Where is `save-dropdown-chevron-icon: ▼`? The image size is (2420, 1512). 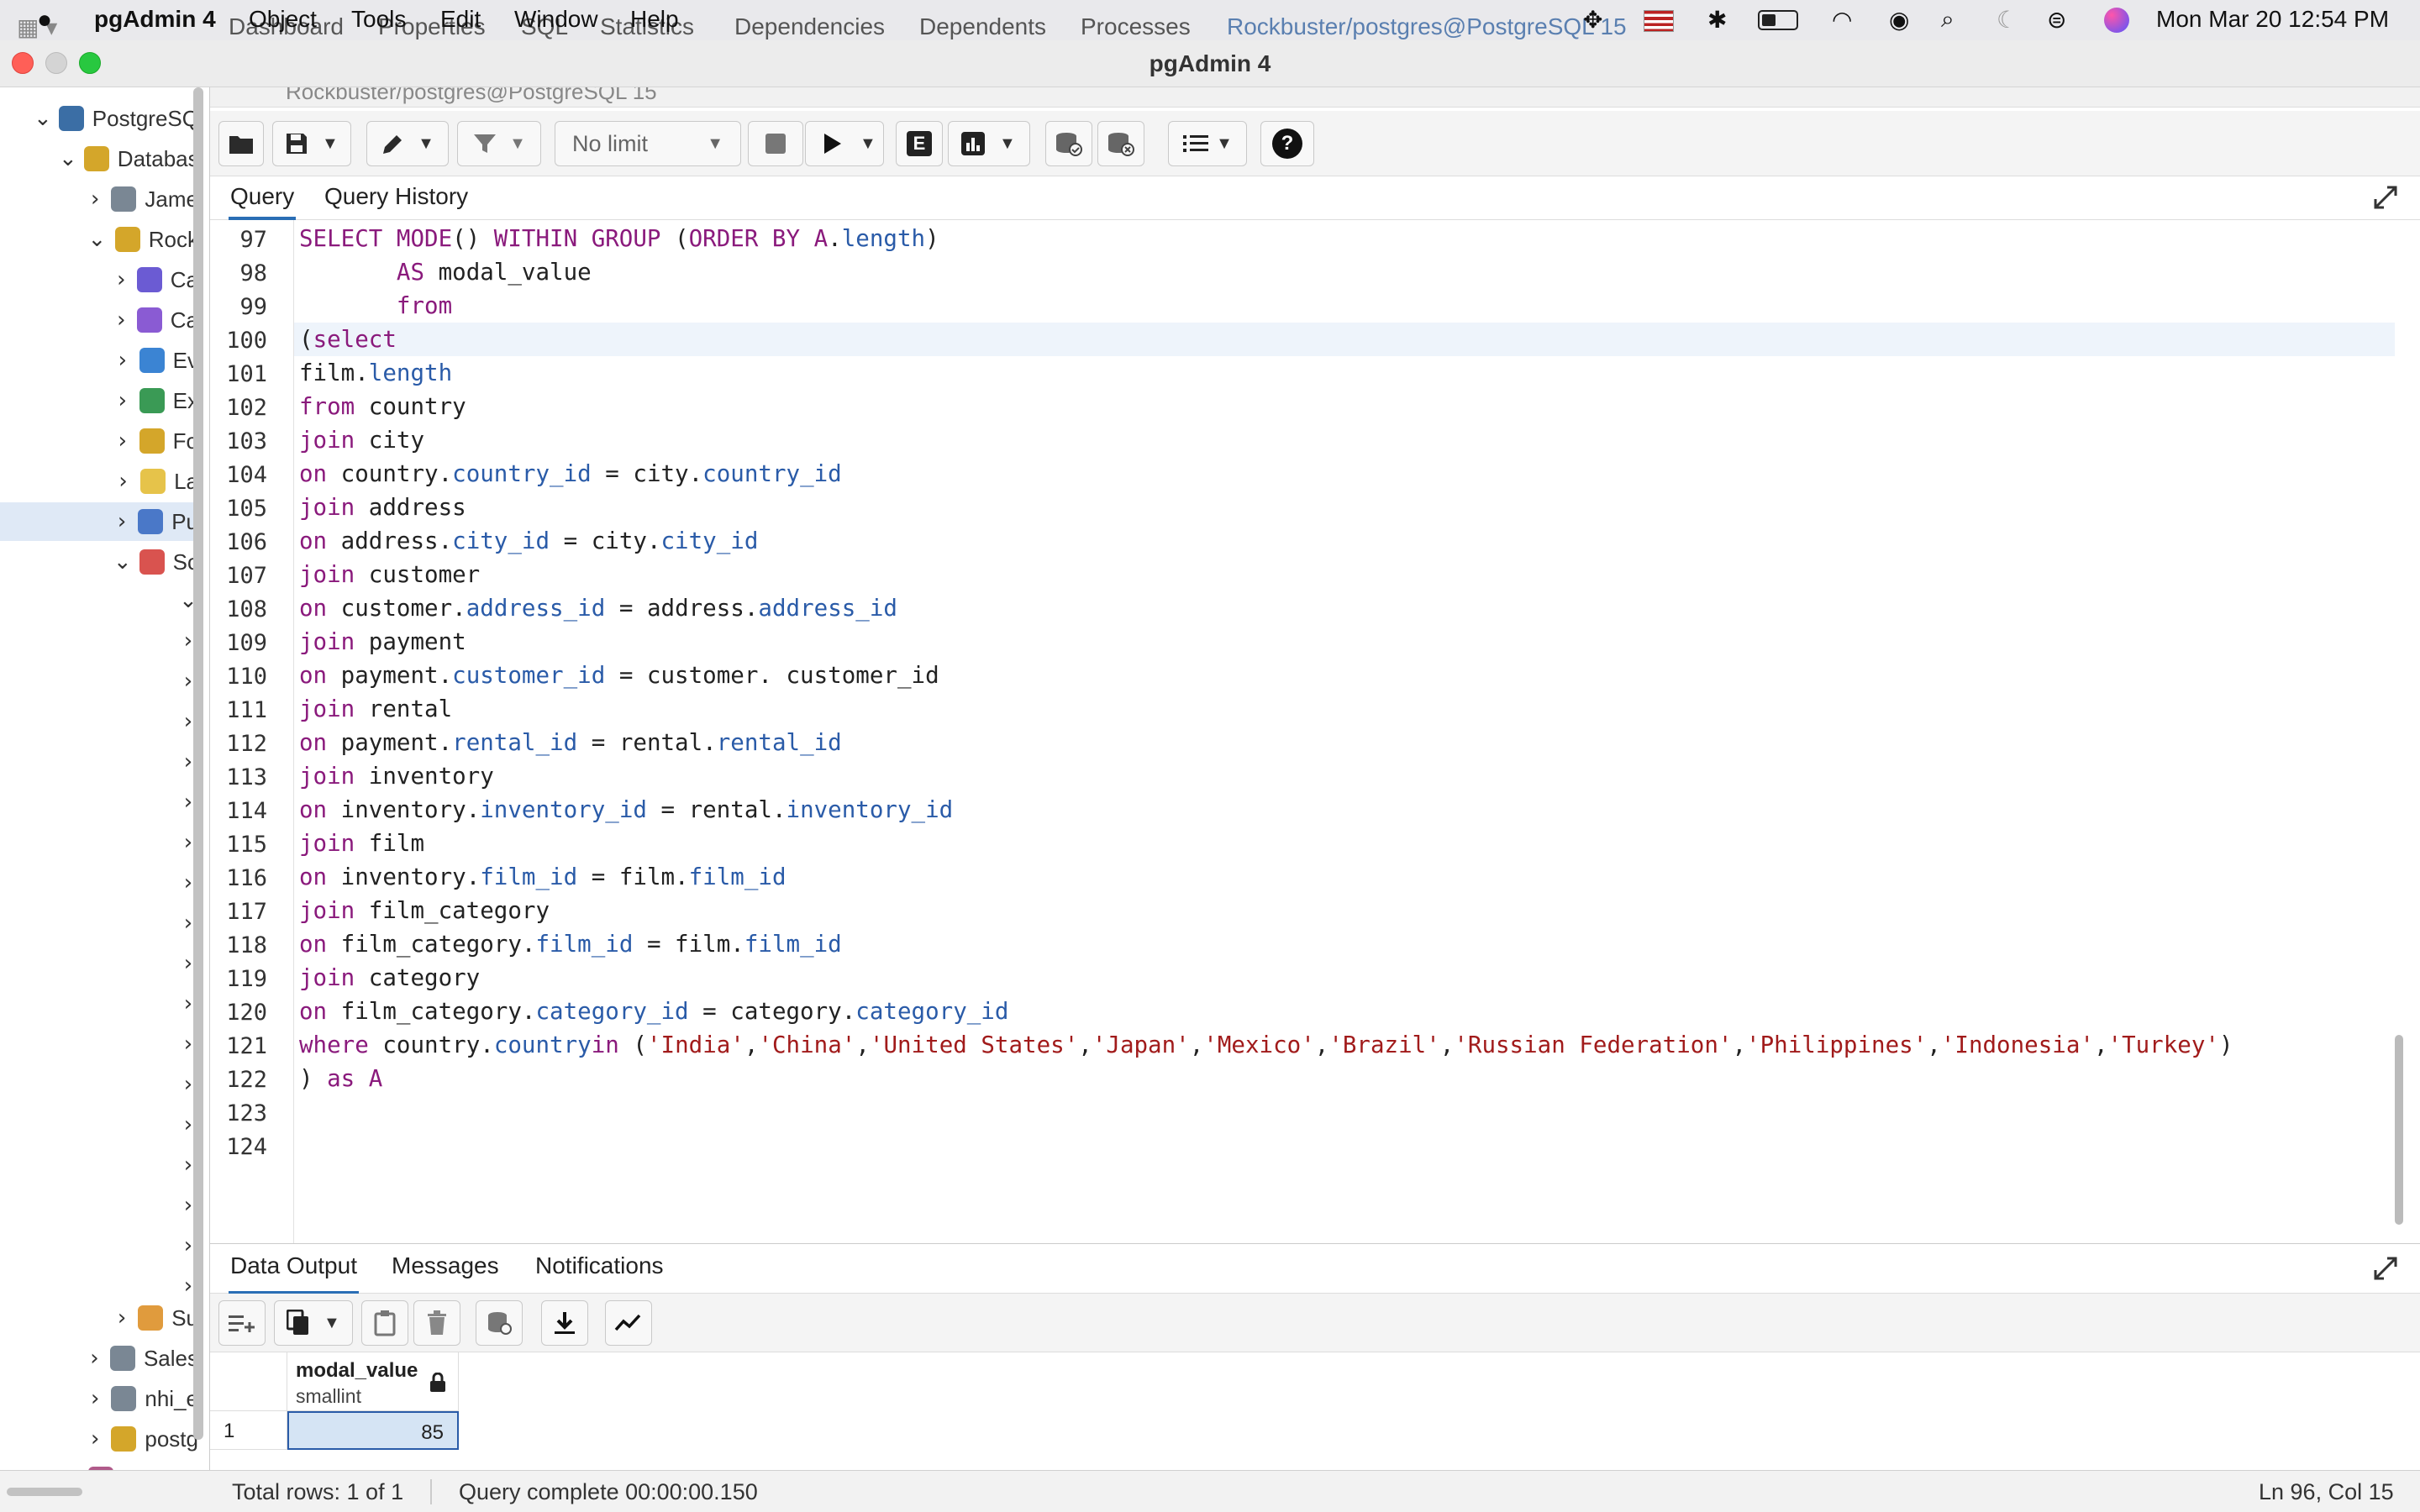
save-dropdown-chevron-icon: ▼ is located at coordinates (330, 144).